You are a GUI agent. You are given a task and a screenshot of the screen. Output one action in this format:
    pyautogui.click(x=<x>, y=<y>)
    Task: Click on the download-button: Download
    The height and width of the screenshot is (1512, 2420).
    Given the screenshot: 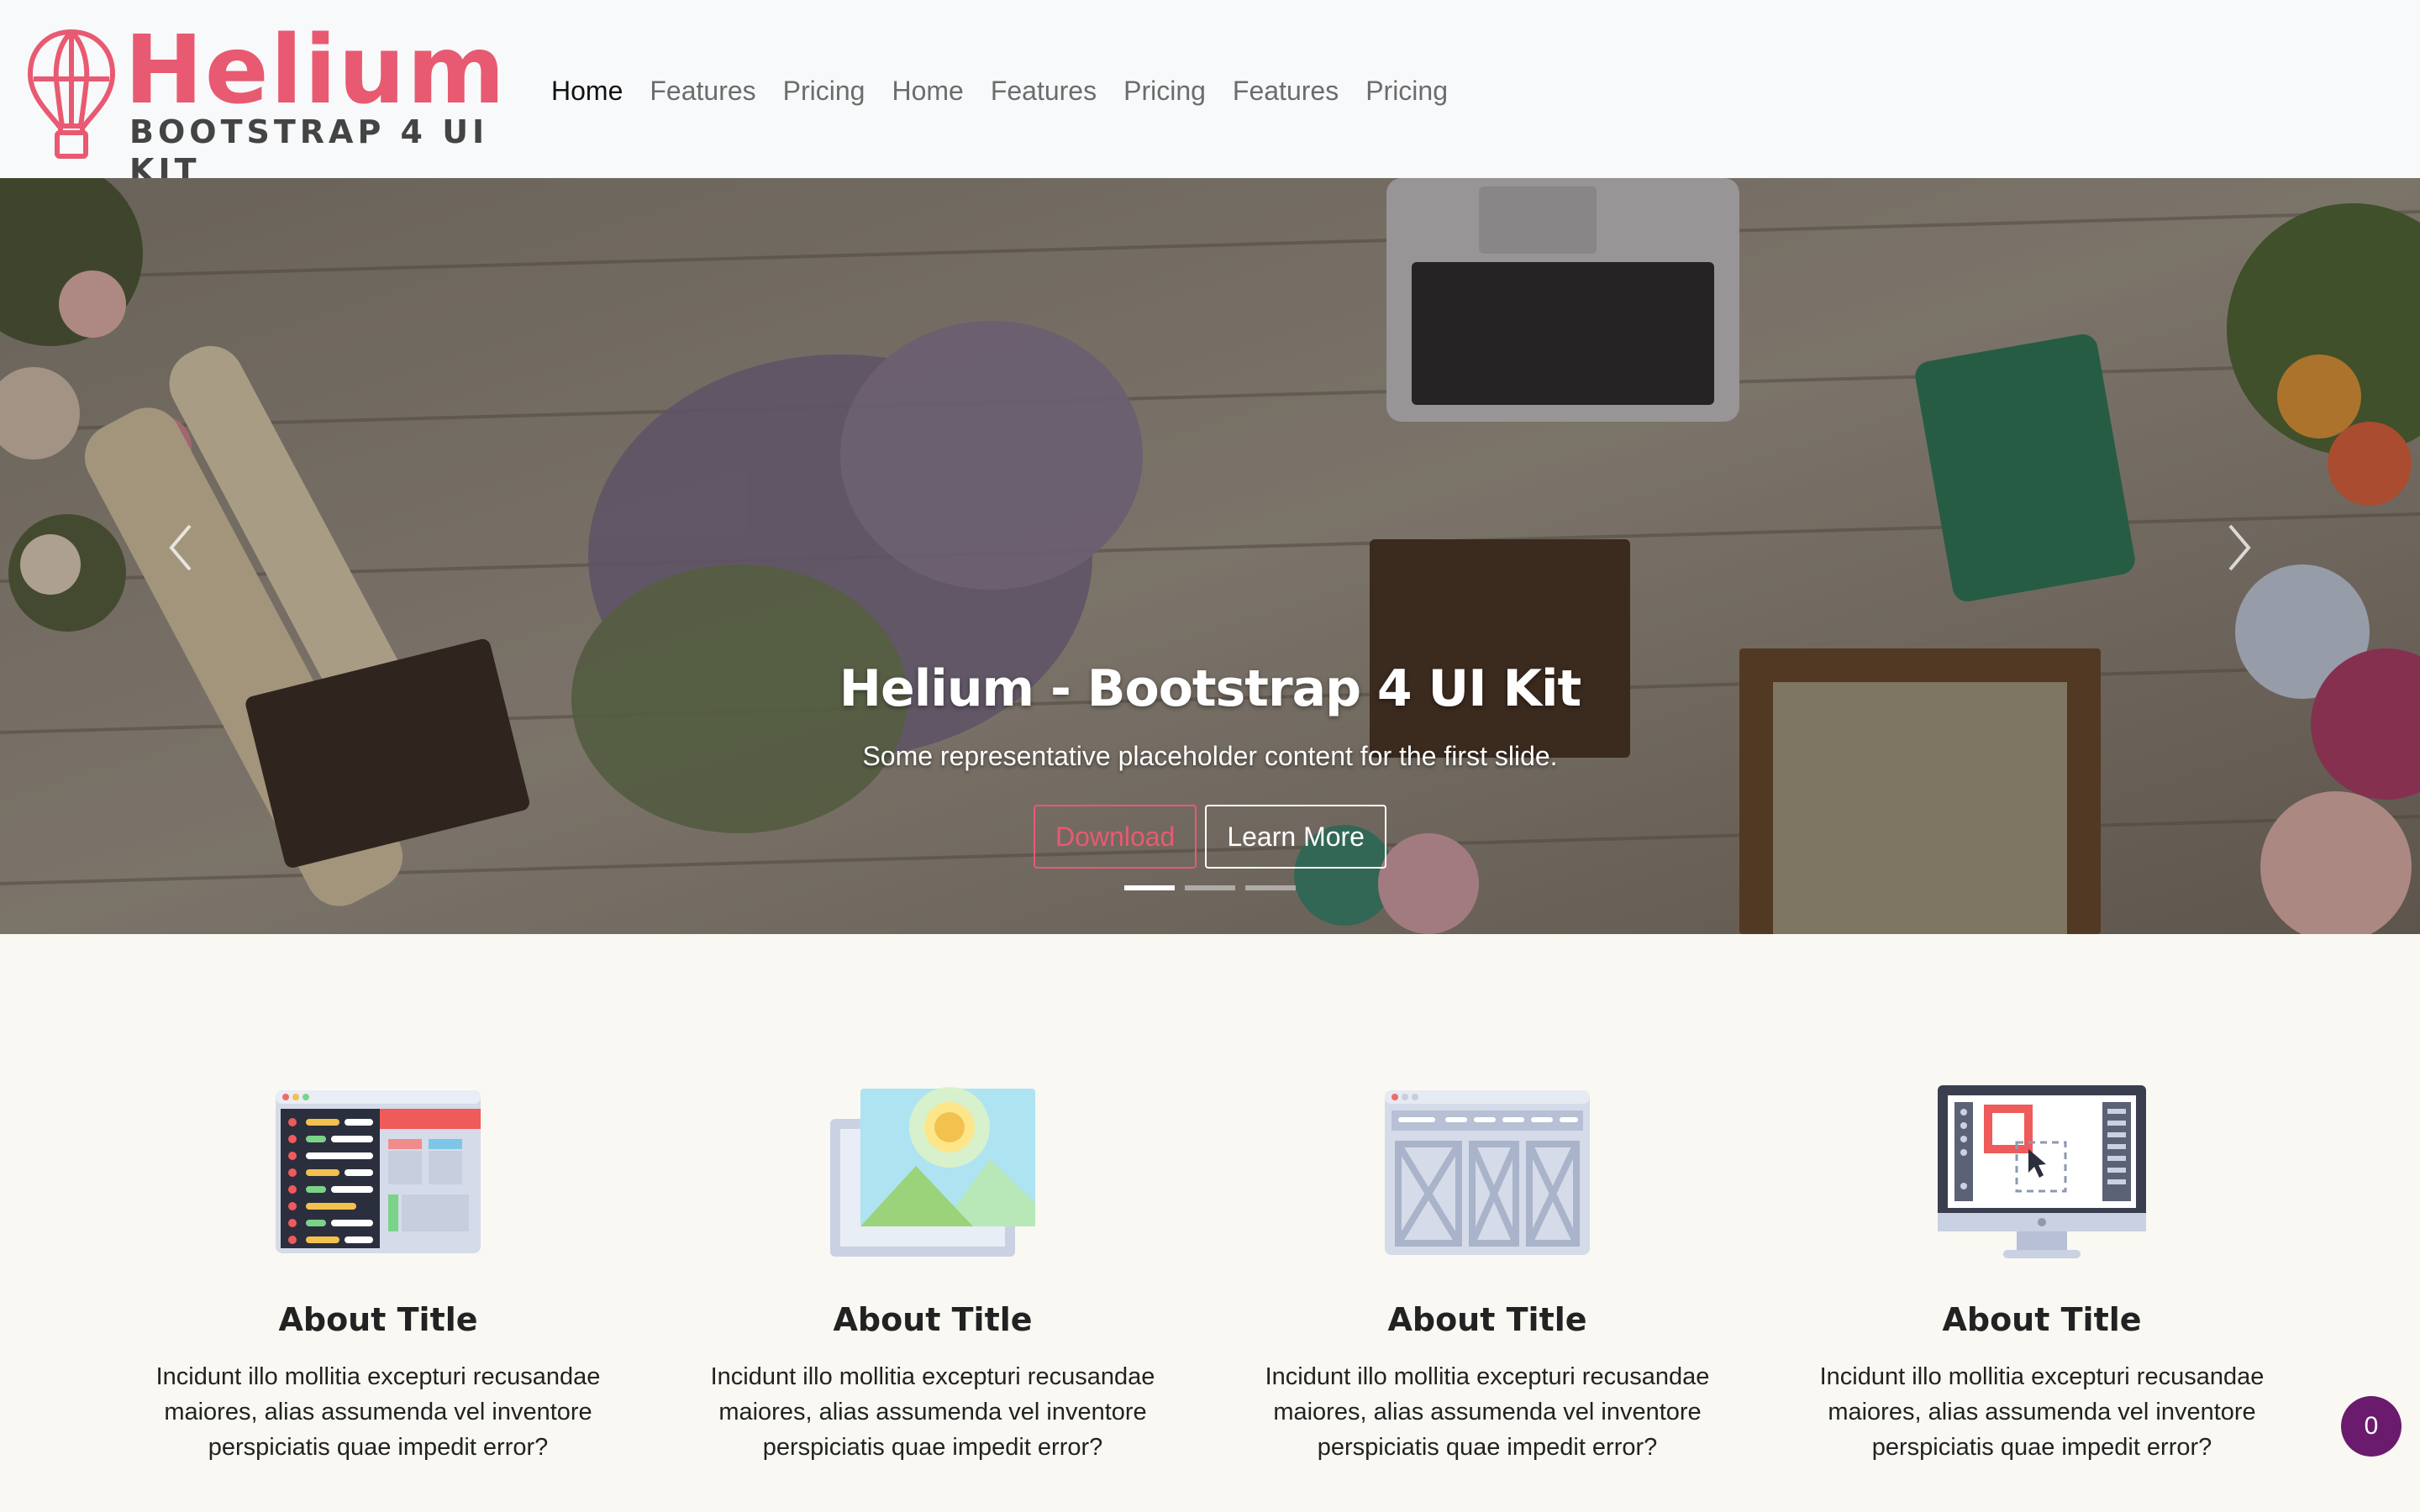 What is the action you would take?
    pyautogui.click(x=1115, y=837)
    